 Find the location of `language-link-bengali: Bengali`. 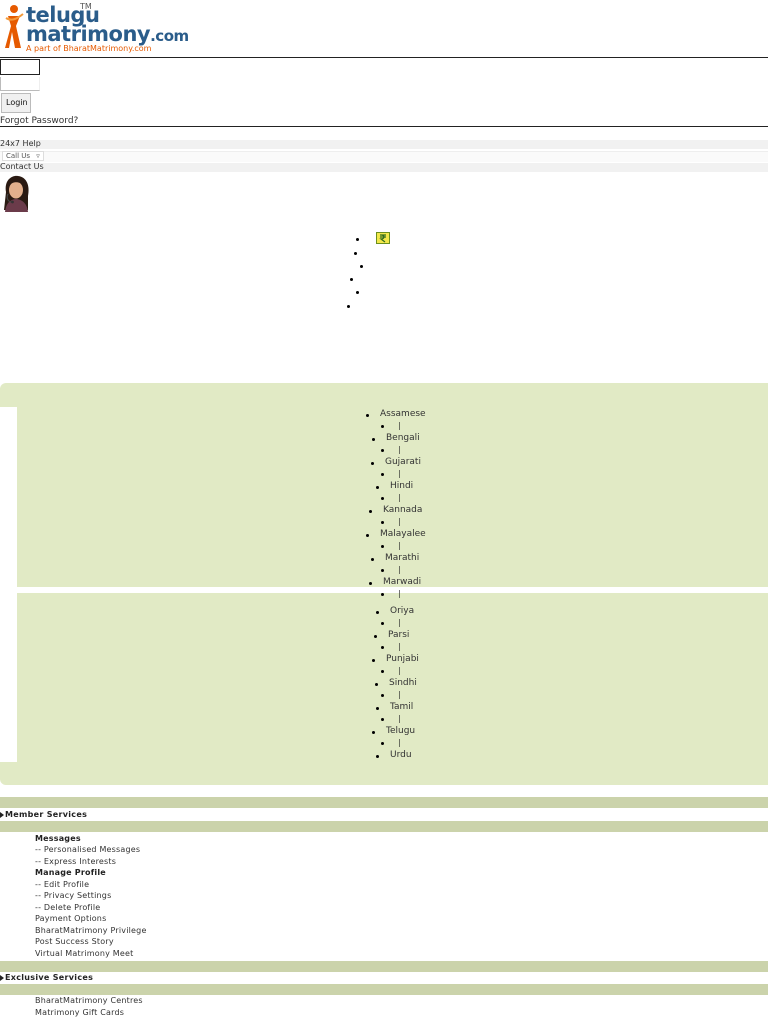

language-link-bengali: Bengali is located at coordinates (403, 438).